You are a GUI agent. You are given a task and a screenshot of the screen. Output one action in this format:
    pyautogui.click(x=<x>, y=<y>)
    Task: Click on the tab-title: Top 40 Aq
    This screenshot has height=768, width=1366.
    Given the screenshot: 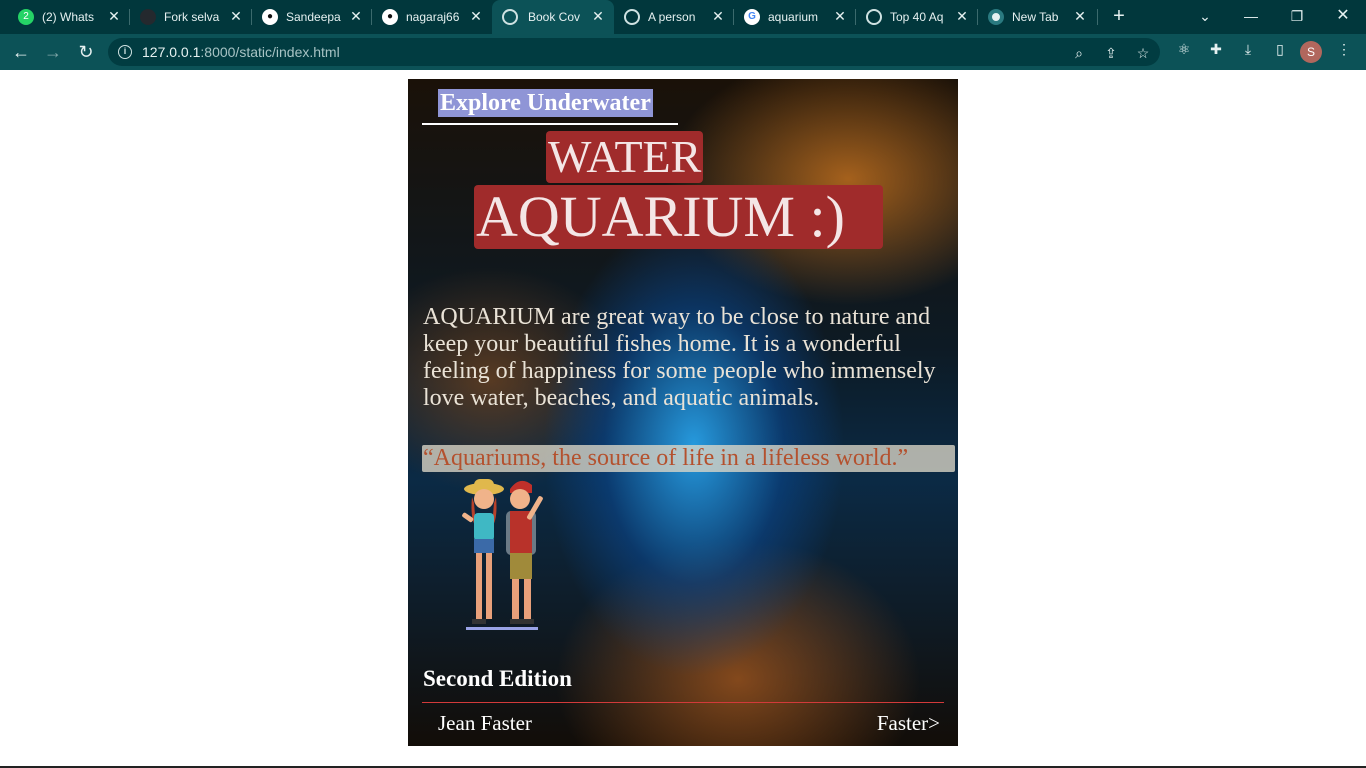 What is the action you would take?
    pyautogui.click(x=917, y=17)
    